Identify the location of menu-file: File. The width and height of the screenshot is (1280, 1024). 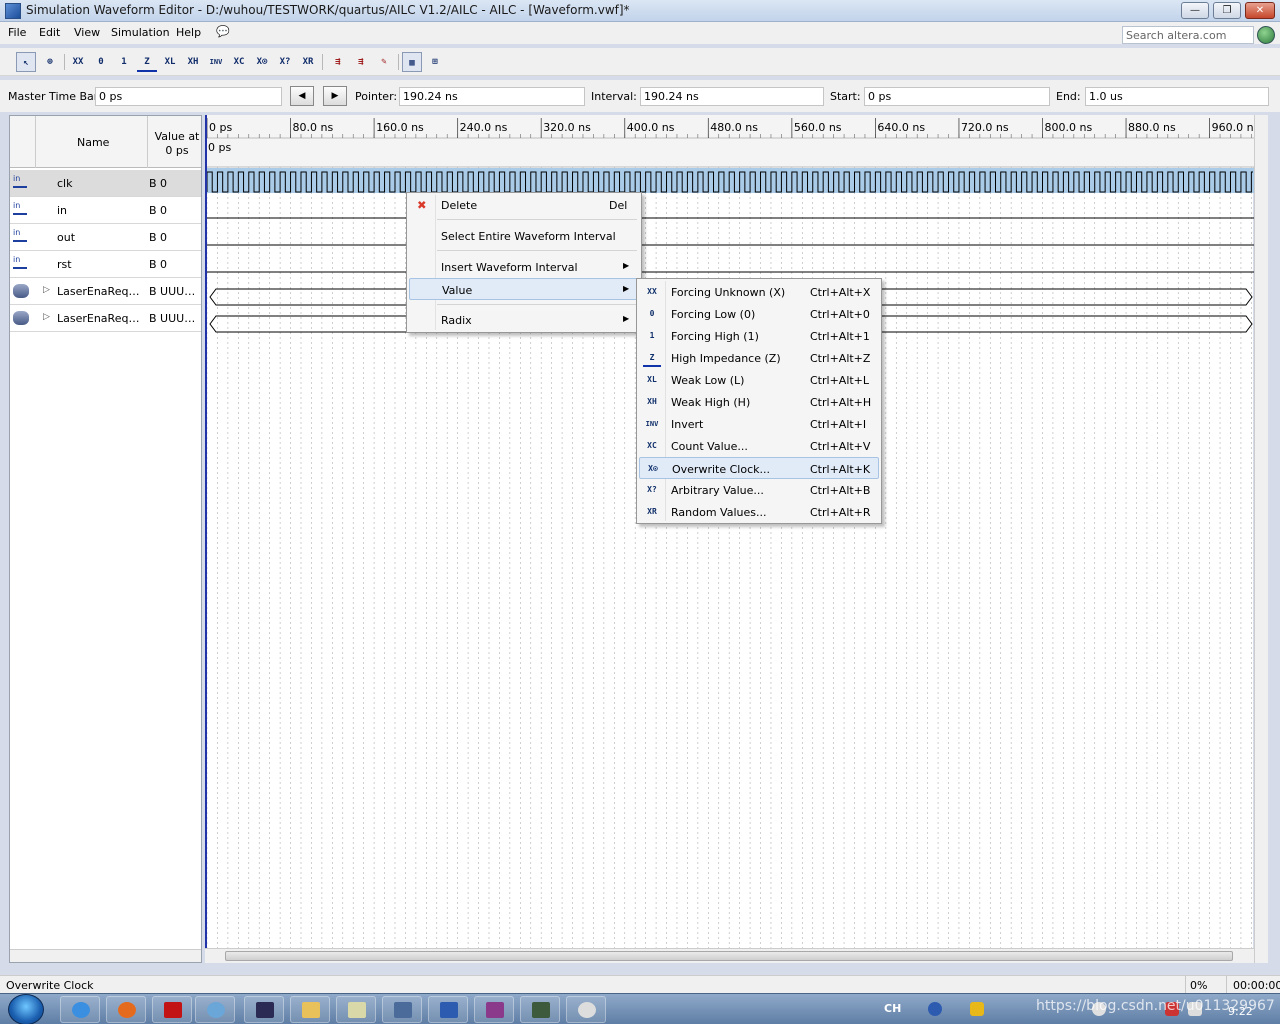
(17, 32).